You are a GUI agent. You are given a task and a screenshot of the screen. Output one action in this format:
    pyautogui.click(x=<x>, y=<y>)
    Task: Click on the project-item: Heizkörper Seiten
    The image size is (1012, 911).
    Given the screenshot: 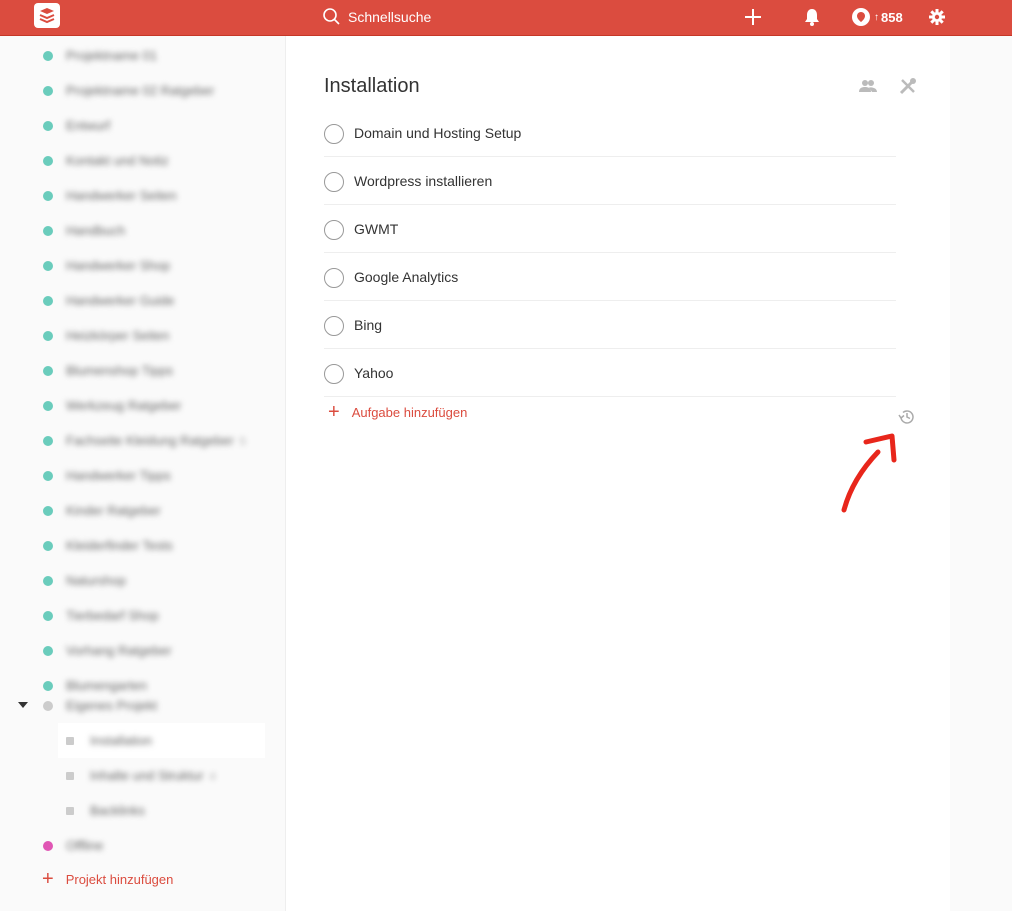 What is the action you would take?
    pyautogui.click(x=133, y=335)
    